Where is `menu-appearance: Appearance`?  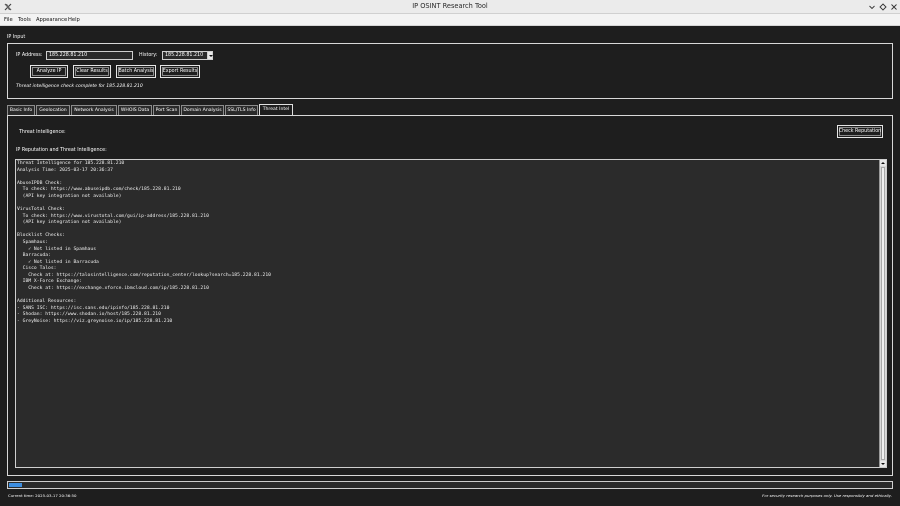 menu-appearance: Appearance is located at coordinates (51, 20).